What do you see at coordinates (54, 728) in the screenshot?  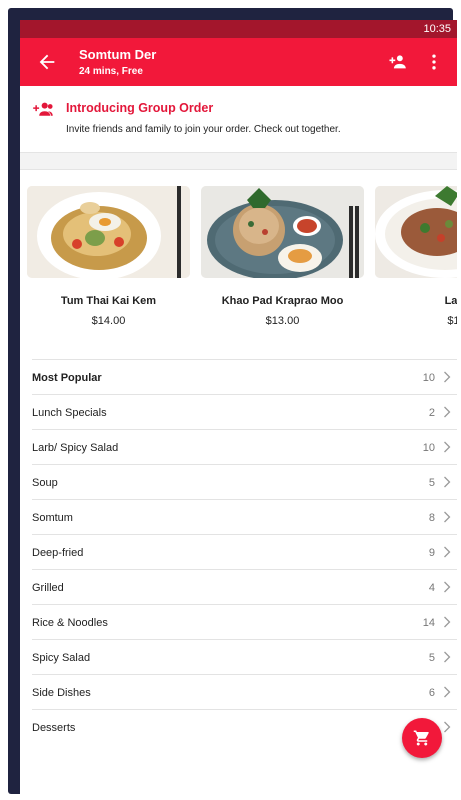 I see `category-label: Desserts` at bounding box center [54, 728].